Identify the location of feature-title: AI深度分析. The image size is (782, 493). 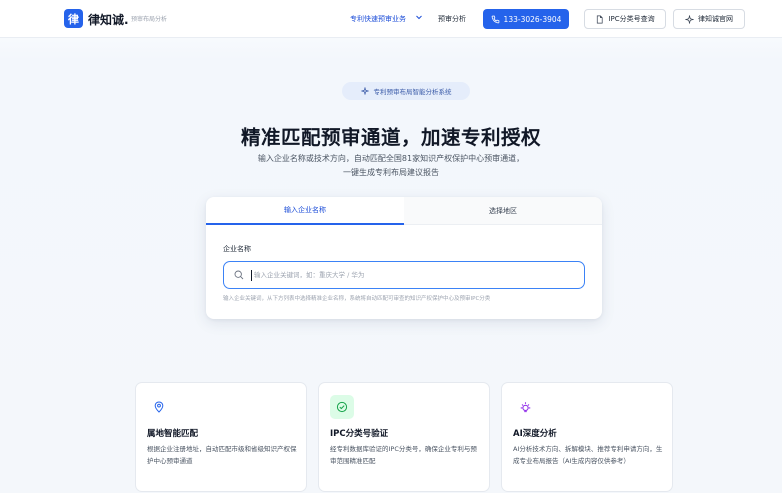
(535, 434).